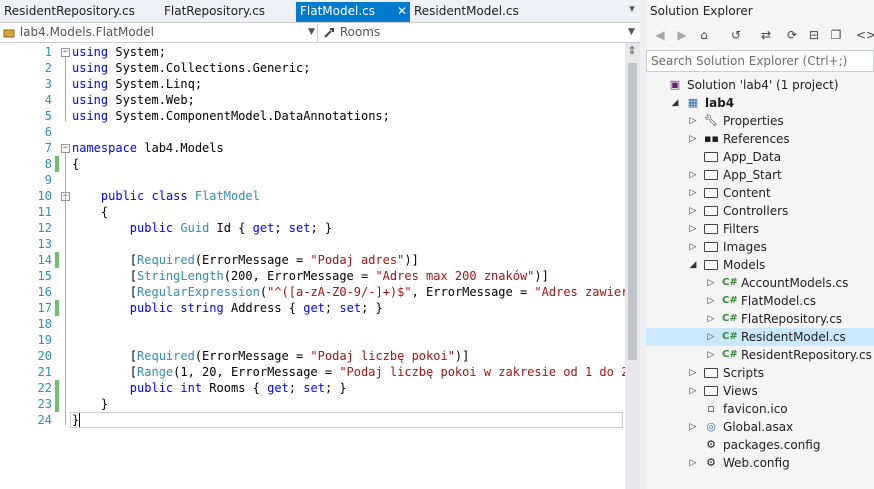  I want to click on pending-changes-icon: ⇄, so click(766, 35).